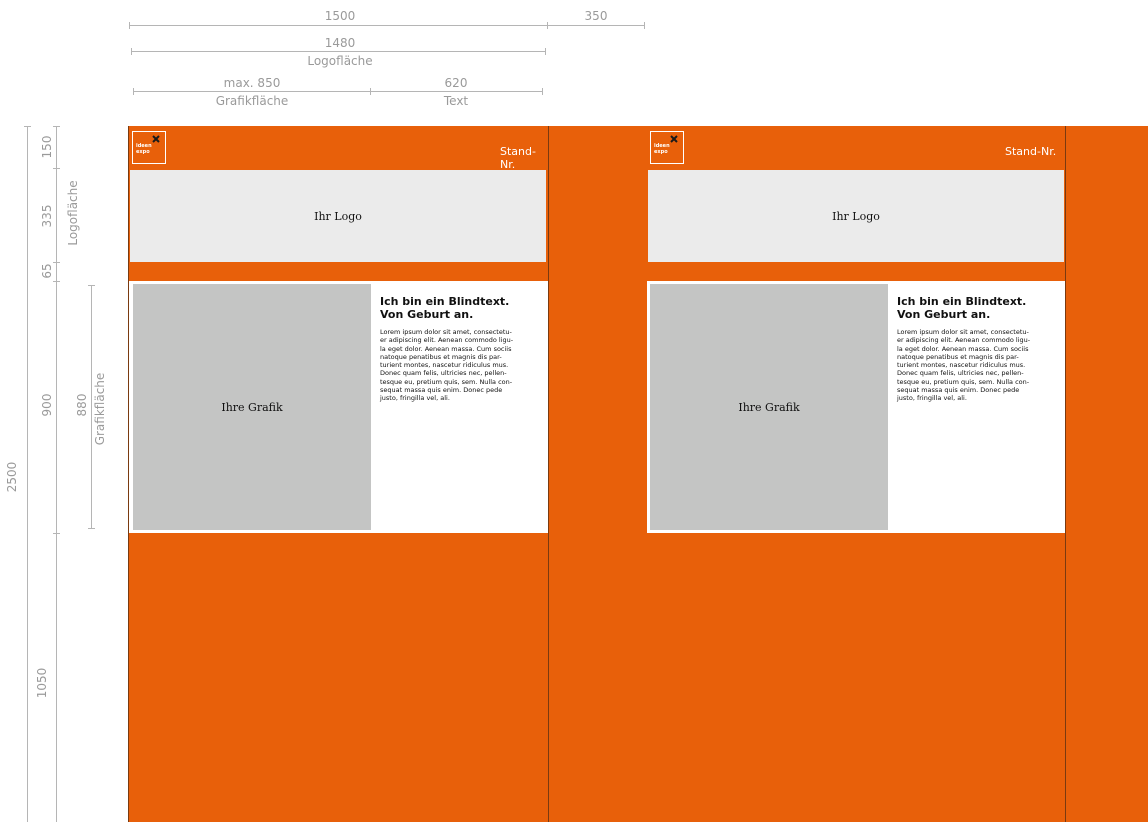 Image resolution: width=1148 pixels, height=822 pixels. I want to click on dim-line-top, so click(387, 25).